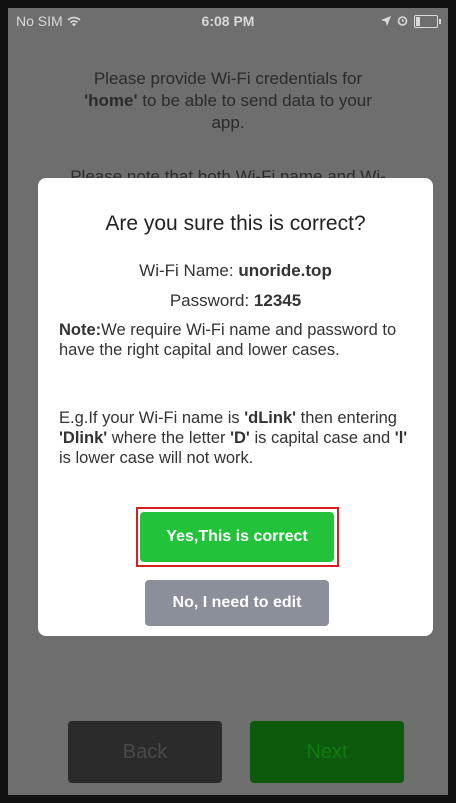 The width and height of the screenshot is (456, 803). I want to click on next-button: Next, so click(327, 752).